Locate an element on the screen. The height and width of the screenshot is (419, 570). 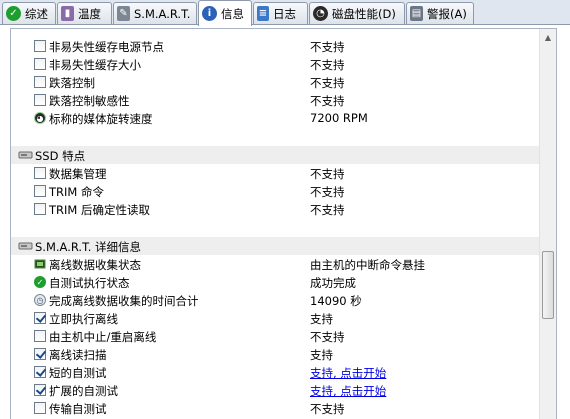
success-icon: ✓ is located at coordinates (40, 282).